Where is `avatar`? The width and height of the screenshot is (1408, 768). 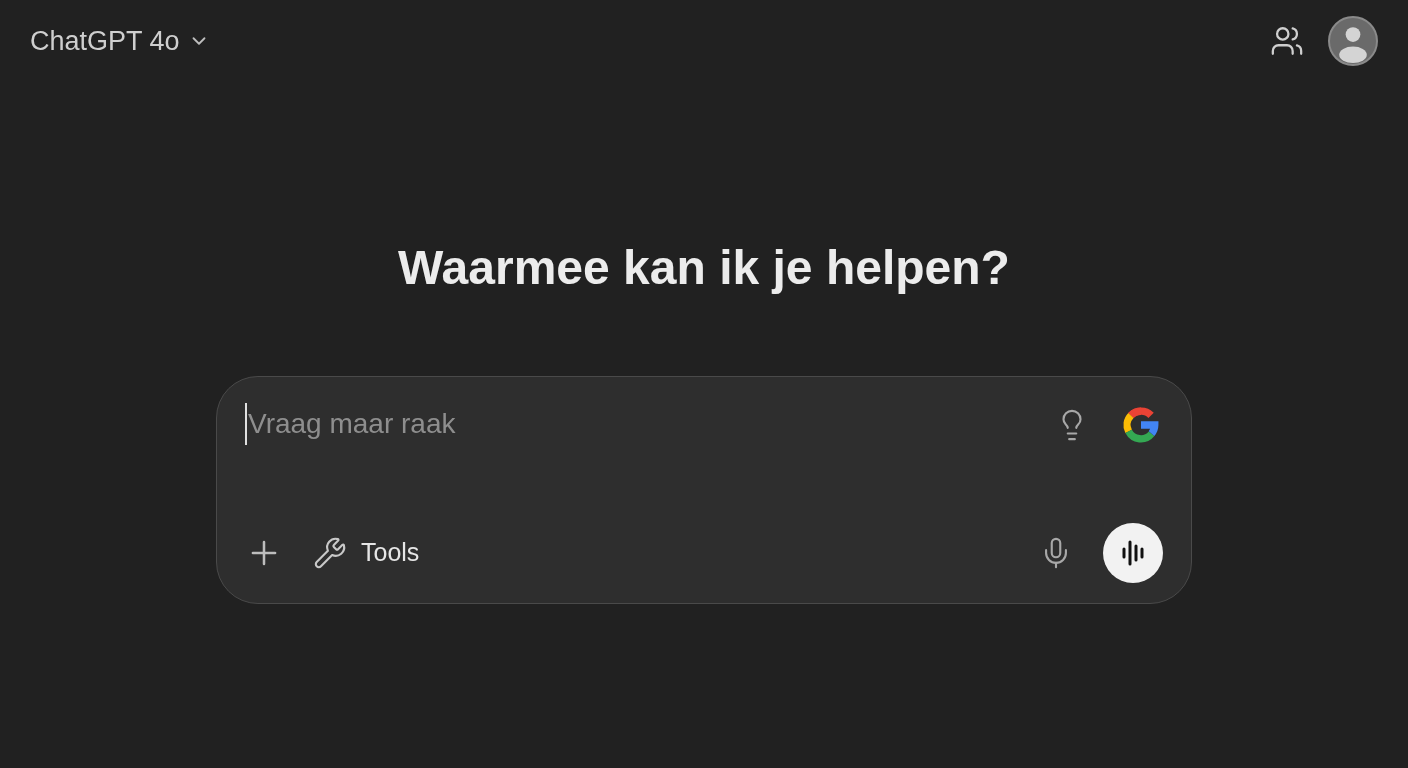
avatar is located at coordinates (1353, 41).